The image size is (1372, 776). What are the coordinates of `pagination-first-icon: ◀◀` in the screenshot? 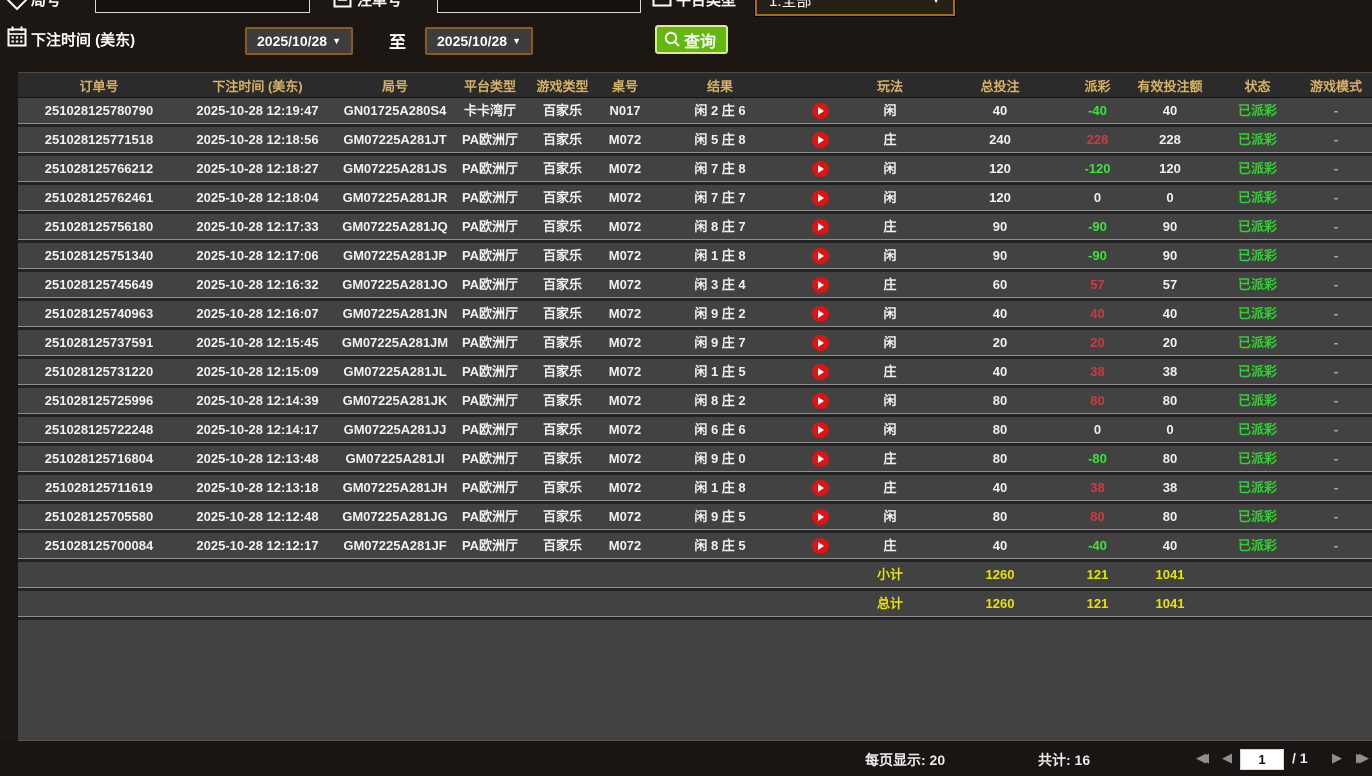 It's located at (1202, 758).